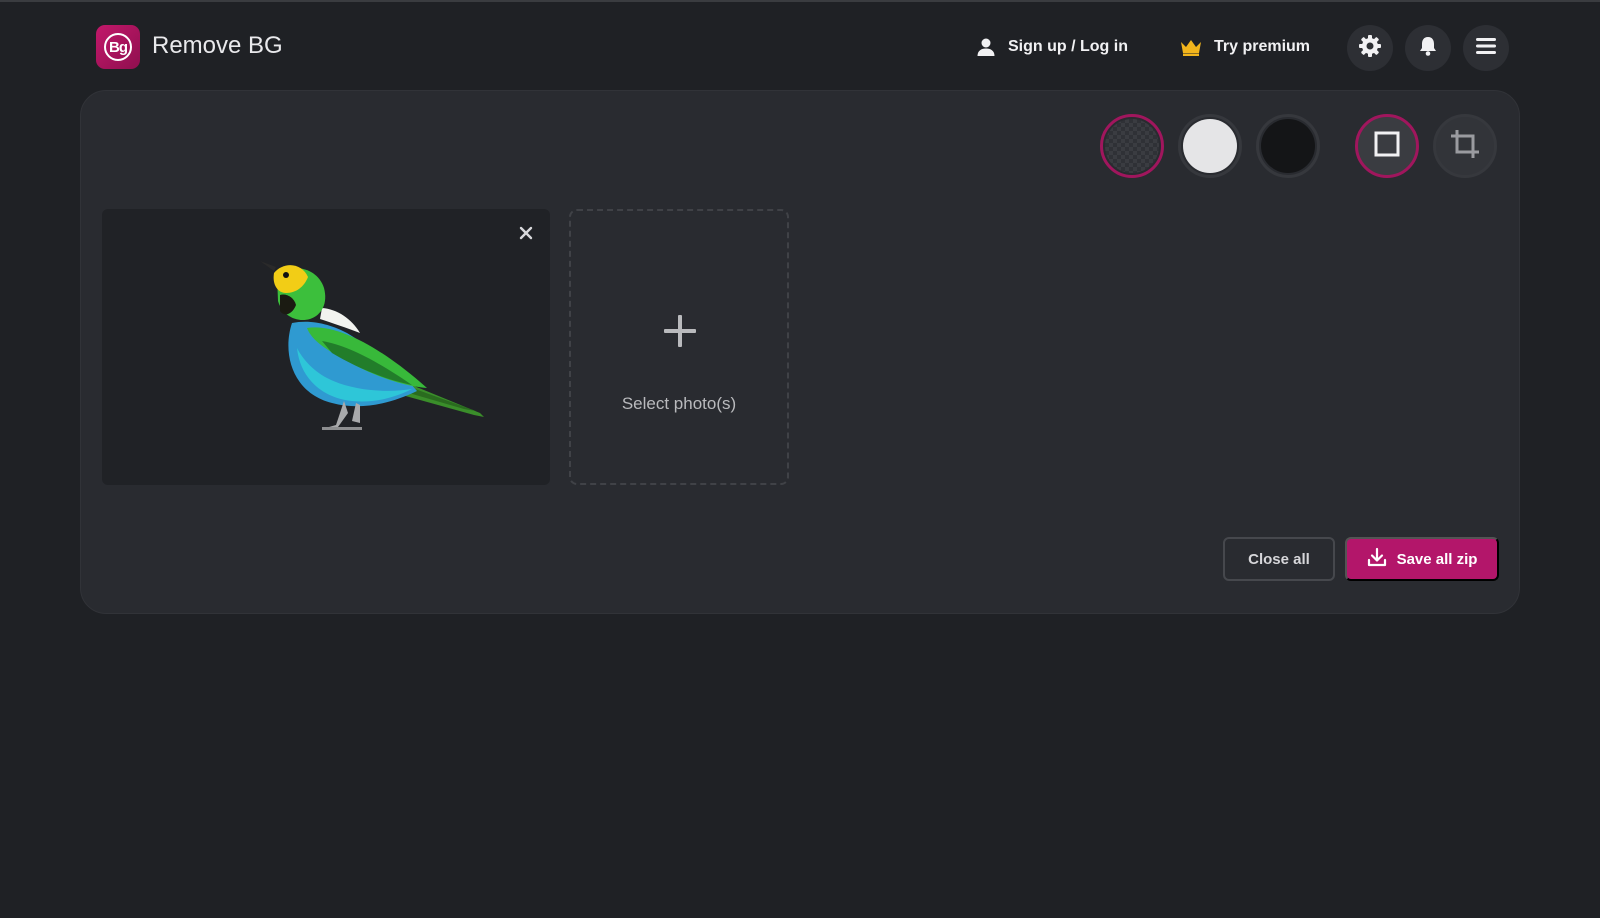 The height and width of the screenshot is (918, 1600). Describe the element at coordinates (217, 46) in the screenshot. I see `app-title: Remove BG` at that location.